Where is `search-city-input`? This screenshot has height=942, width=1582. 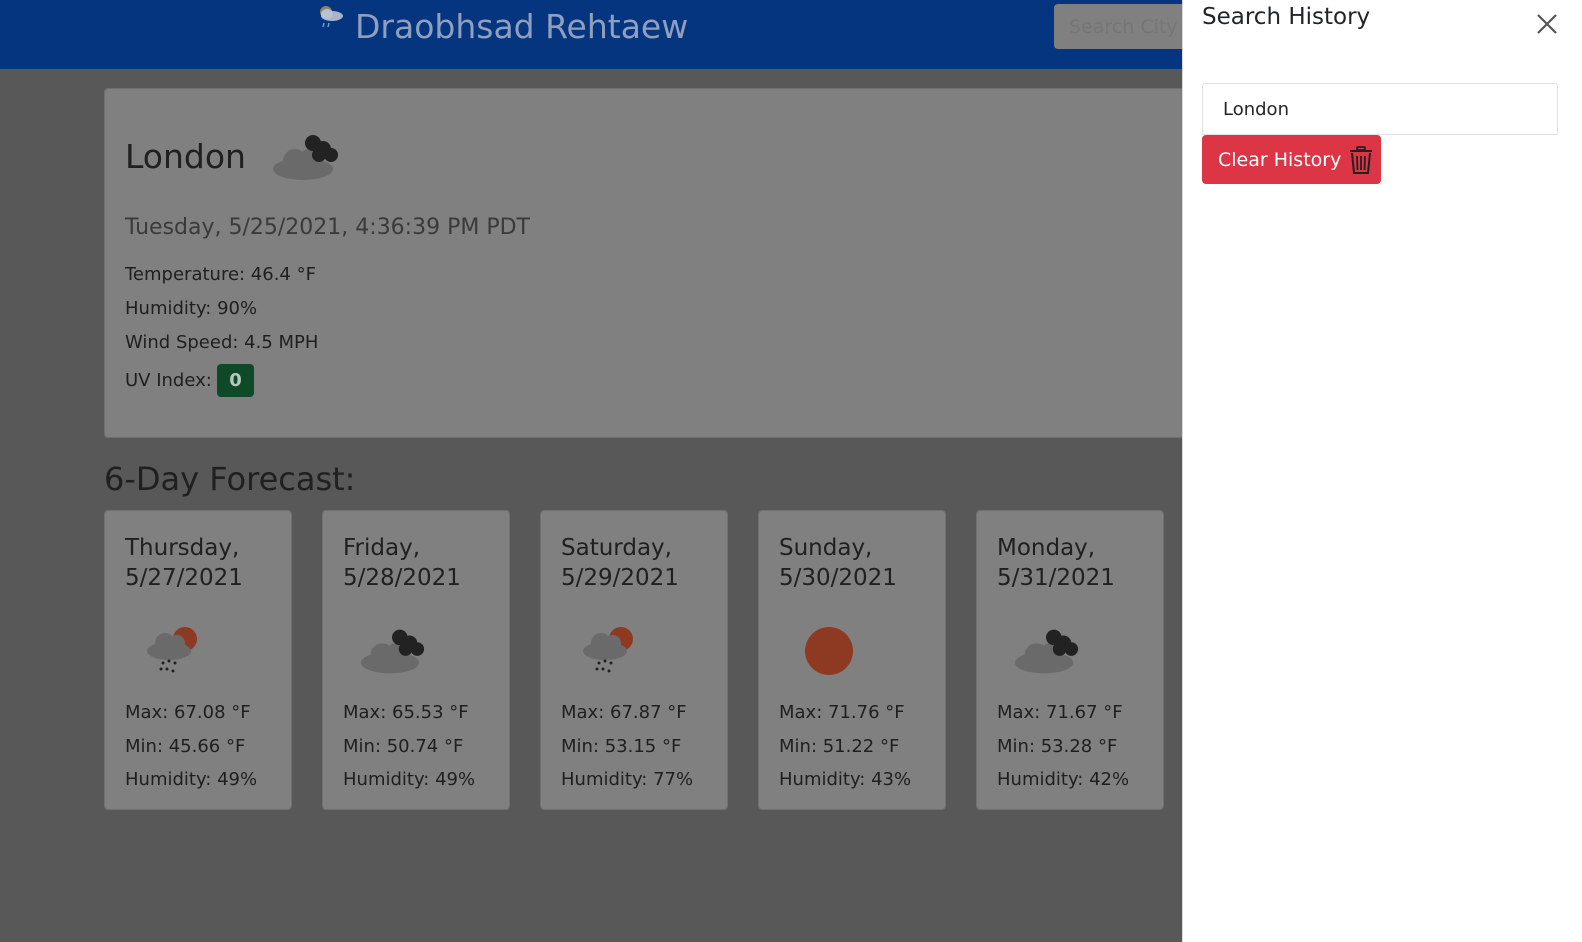
search-city-input is located at coordinates (1124, 26).